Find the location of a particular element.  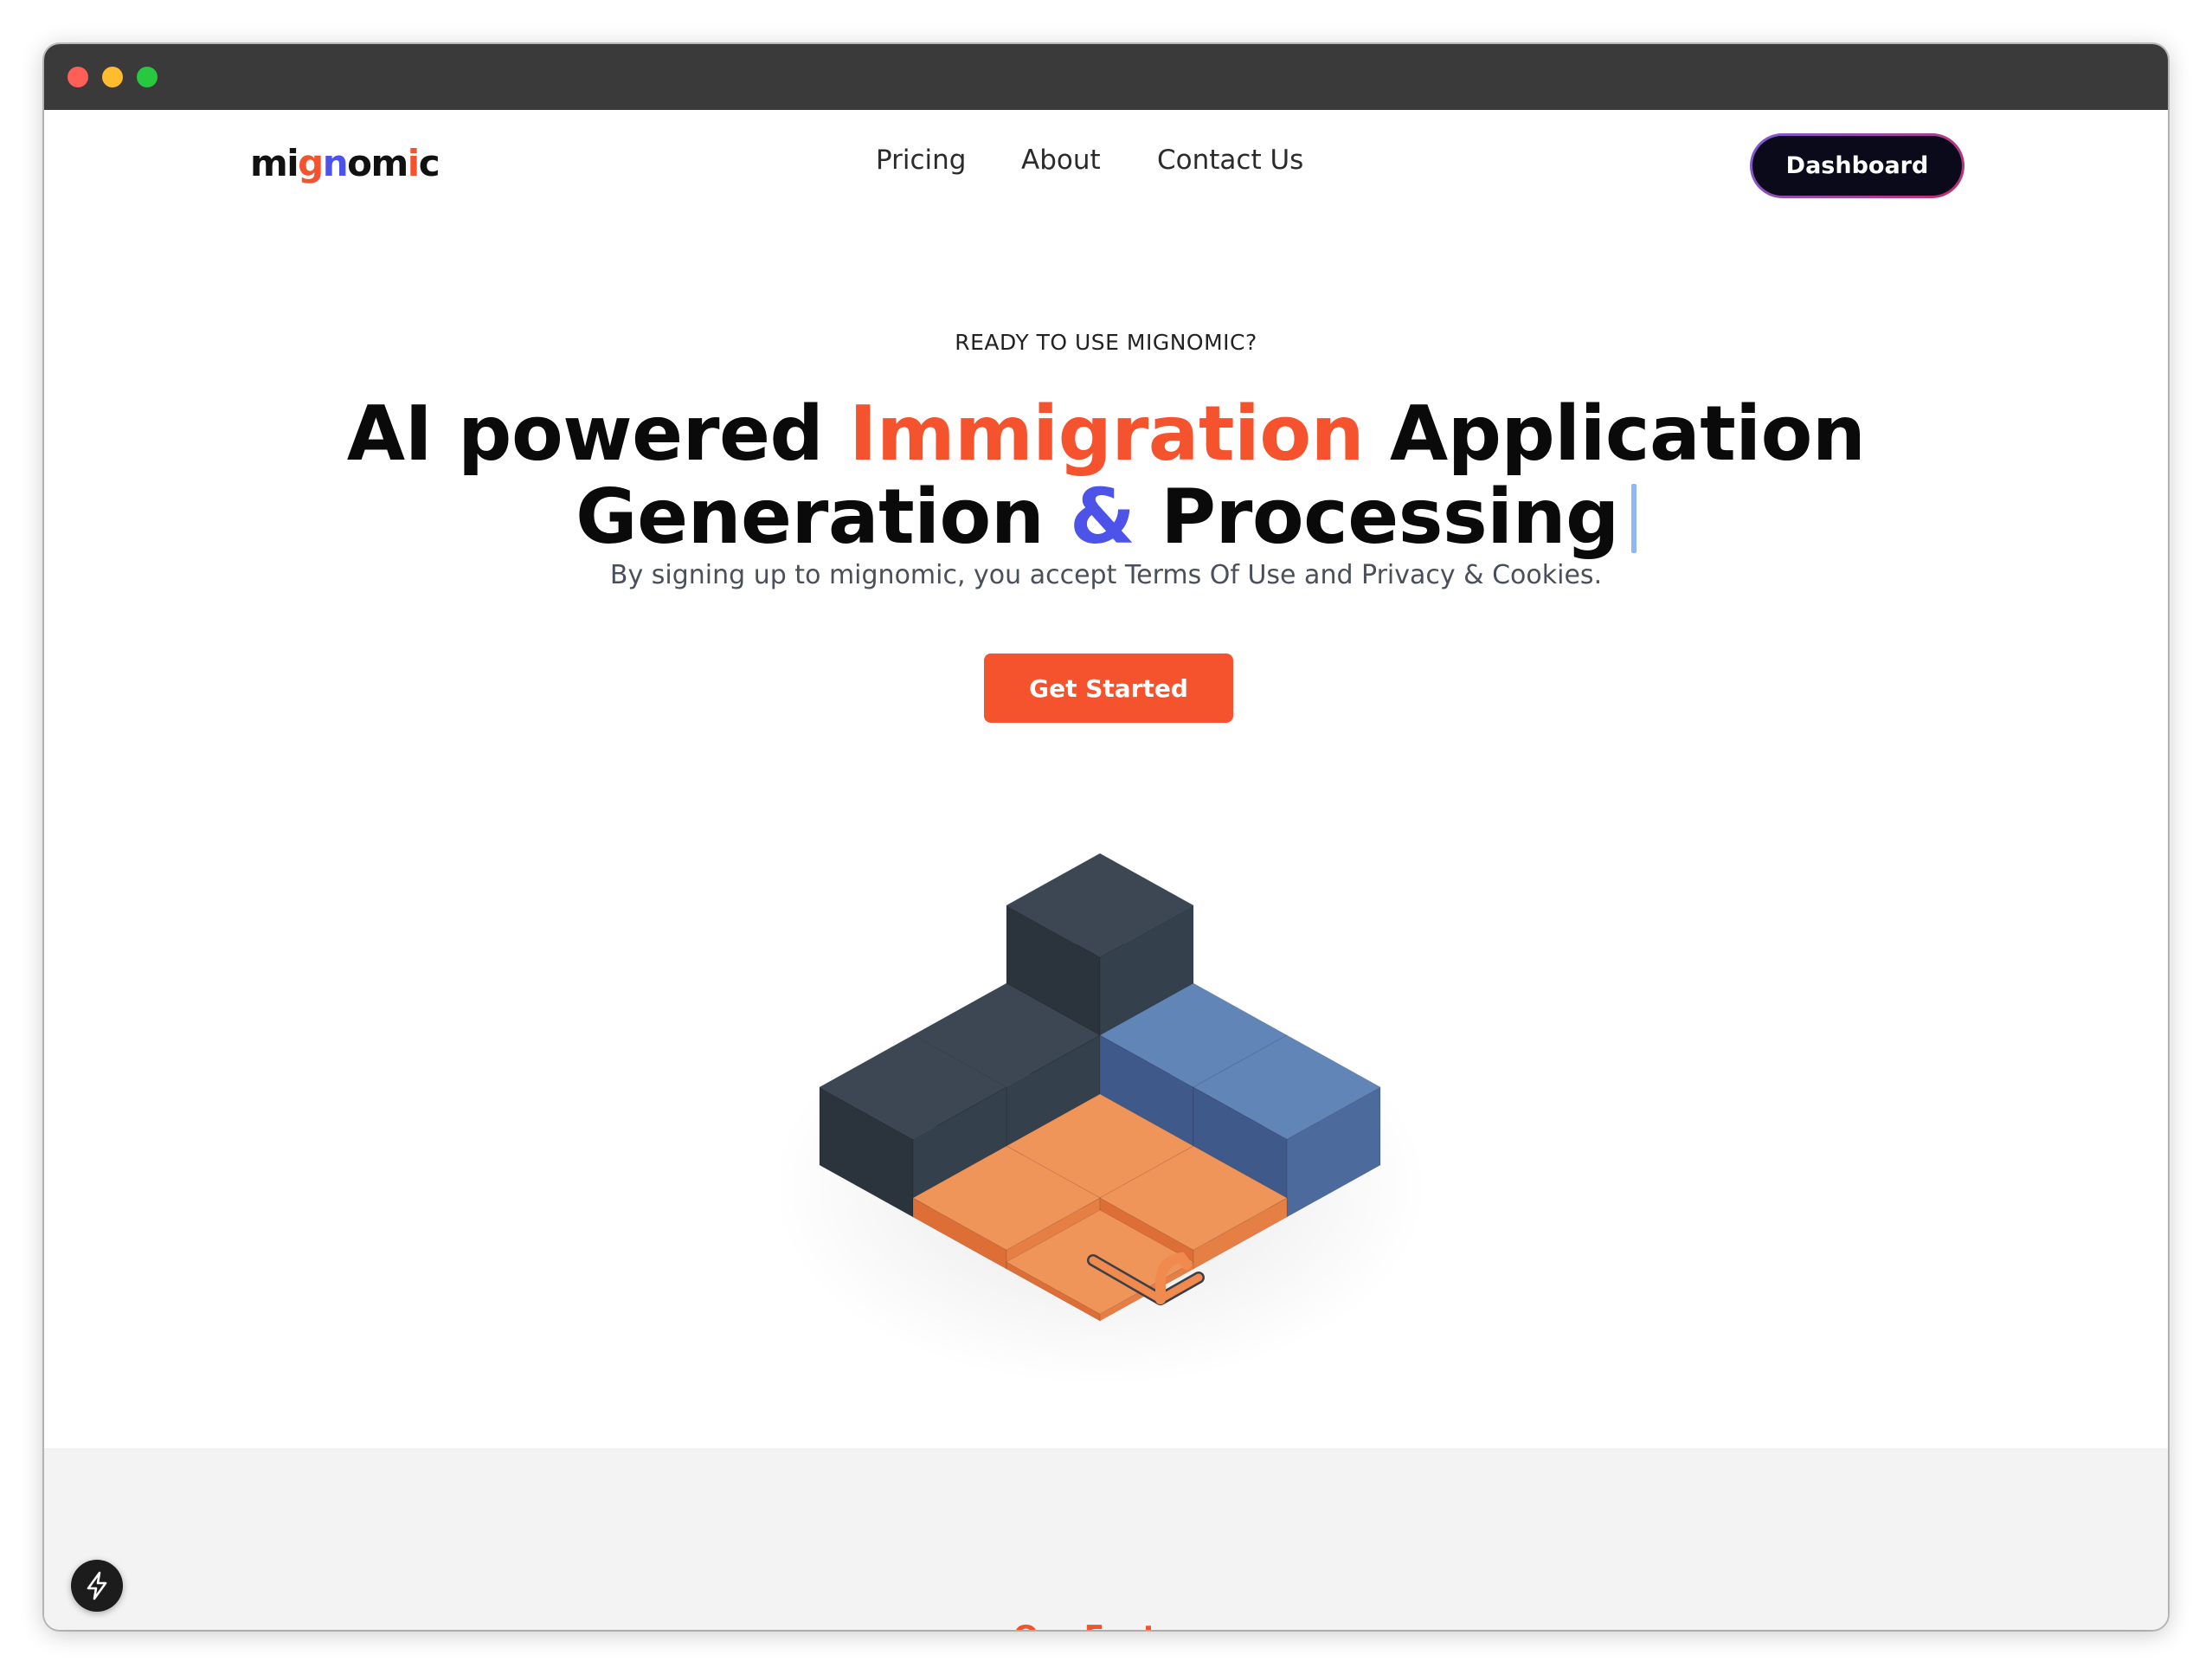

close-window-button is located at coordinates (78, 77).